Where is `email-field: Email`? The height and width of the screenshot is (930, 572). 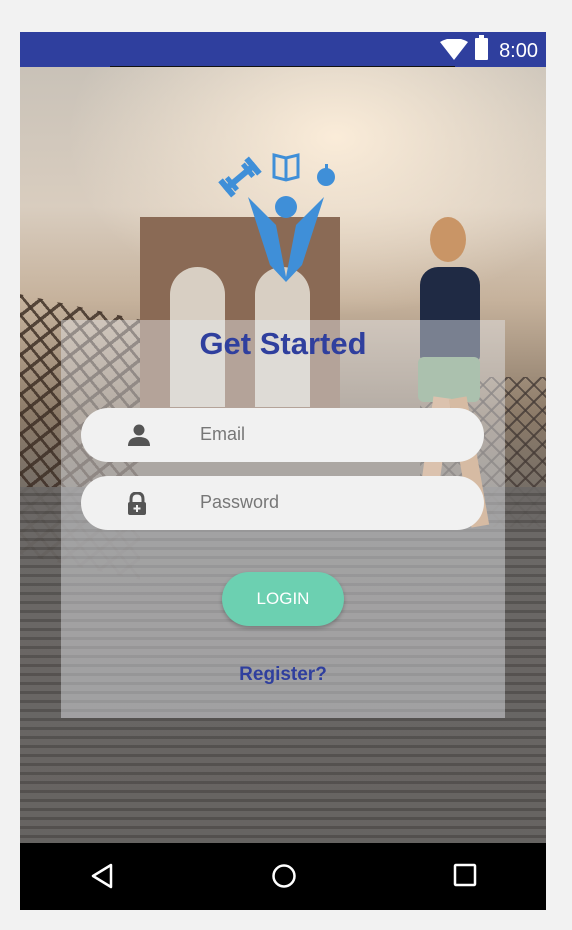 email-field: Email is located at coordinates (282, 435).